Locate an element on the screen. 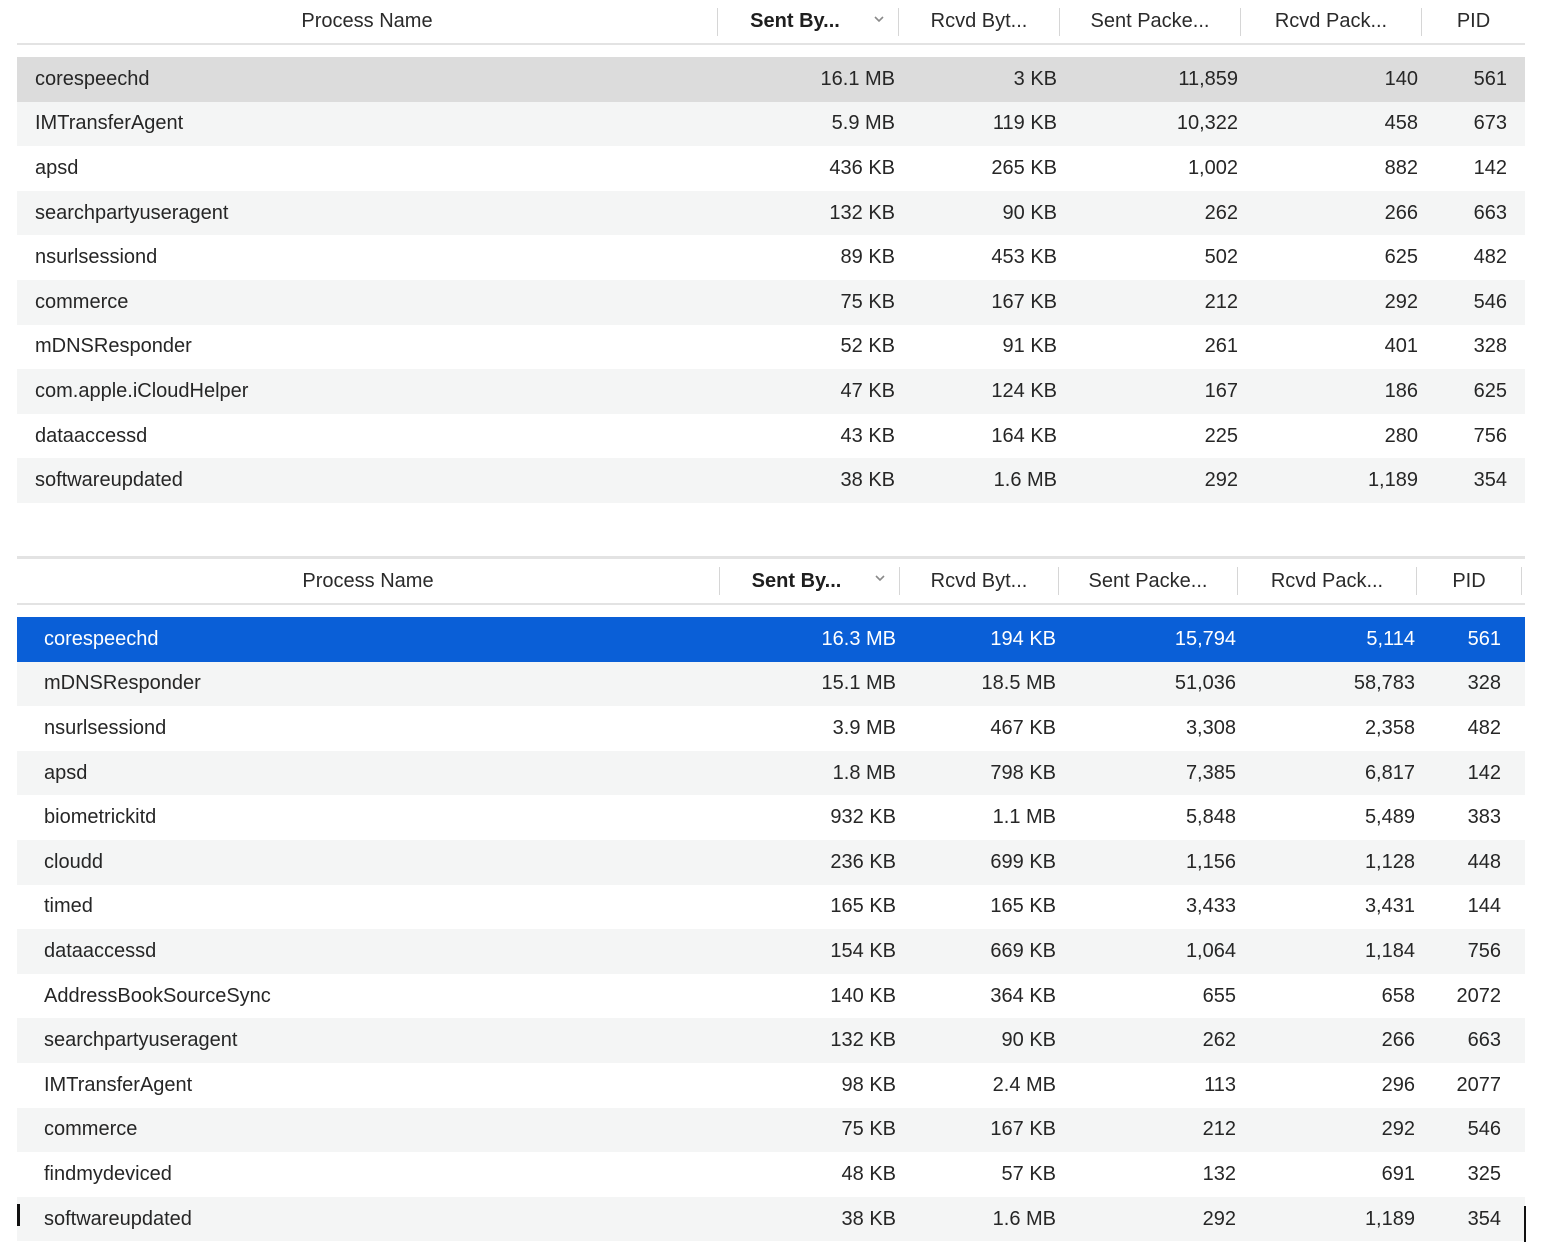 The image size is (1547, 1258). process-name-cell: mDNSResponder is located at coordinates (113, 346).